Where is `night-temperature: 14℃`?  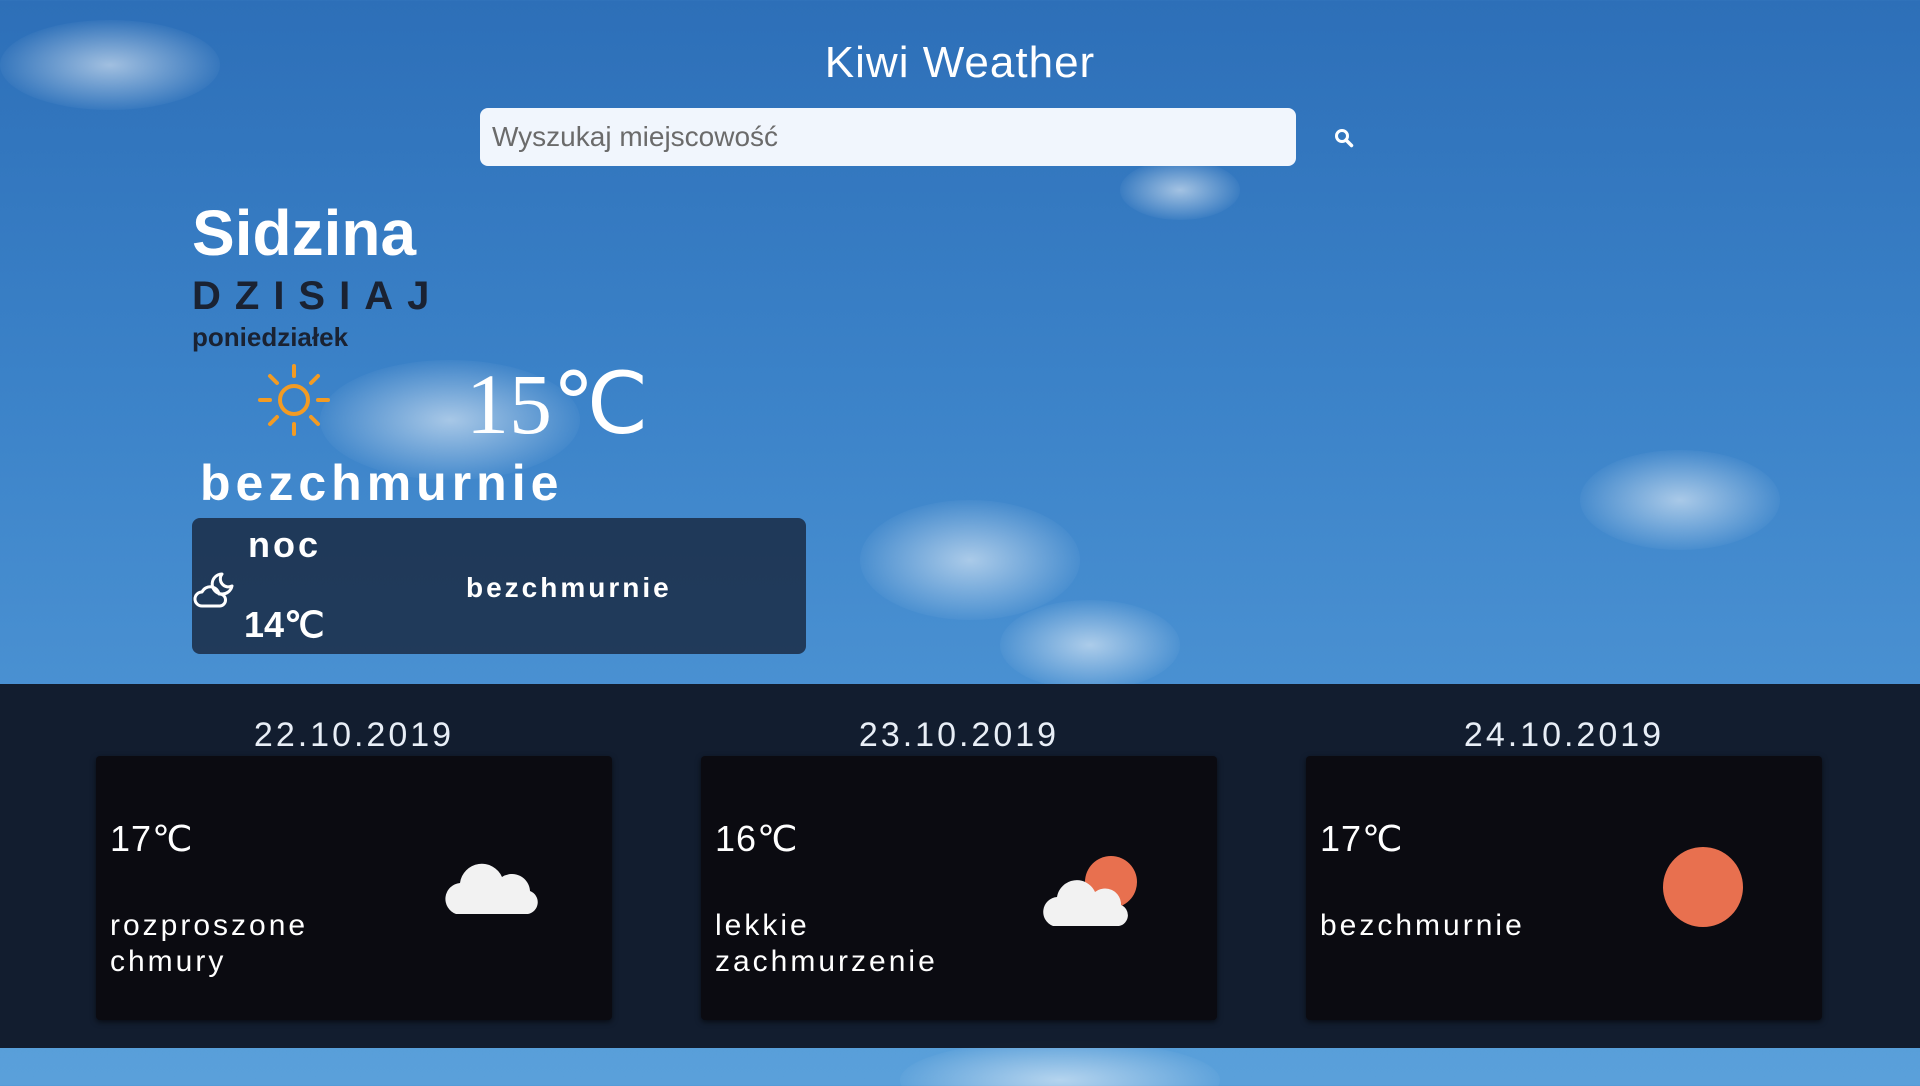 night-temperature: 14℃ is located at coordinates (284, 624).